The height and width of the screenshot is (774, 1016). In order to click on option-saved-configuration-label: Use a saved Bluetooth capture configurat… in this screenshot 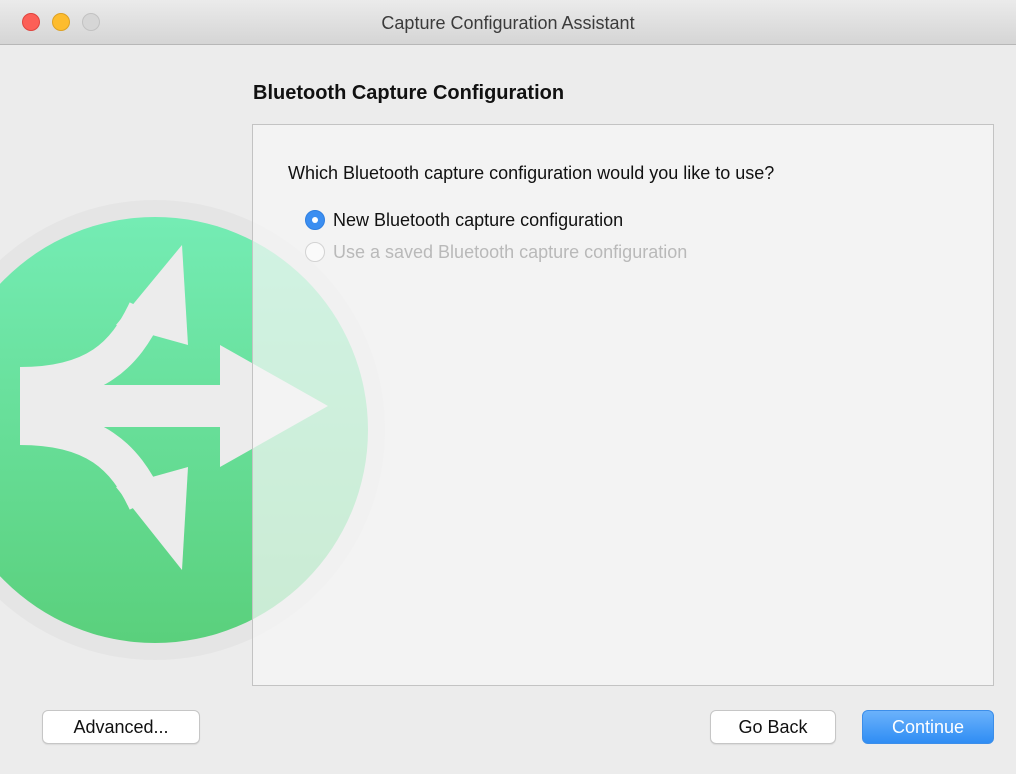, I will do `click(510, 251)`.